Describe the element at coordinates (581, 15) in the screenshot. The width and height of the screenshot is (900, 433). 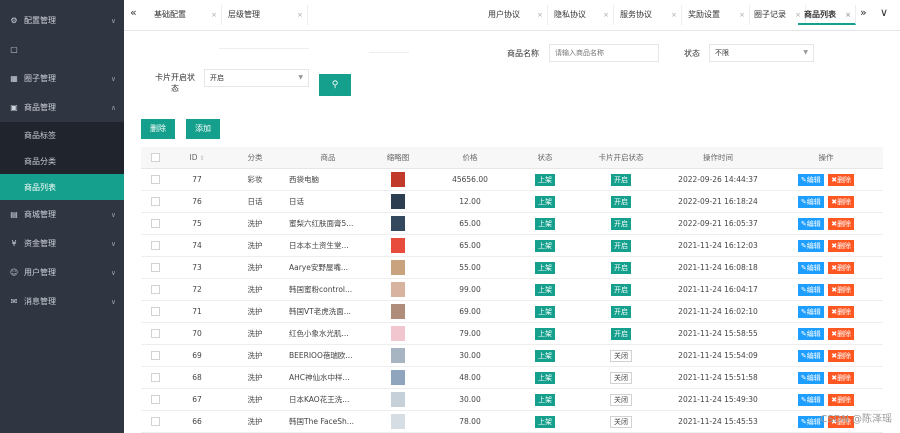
I see `tab-right-1: 隐私协议 ×` at that location.